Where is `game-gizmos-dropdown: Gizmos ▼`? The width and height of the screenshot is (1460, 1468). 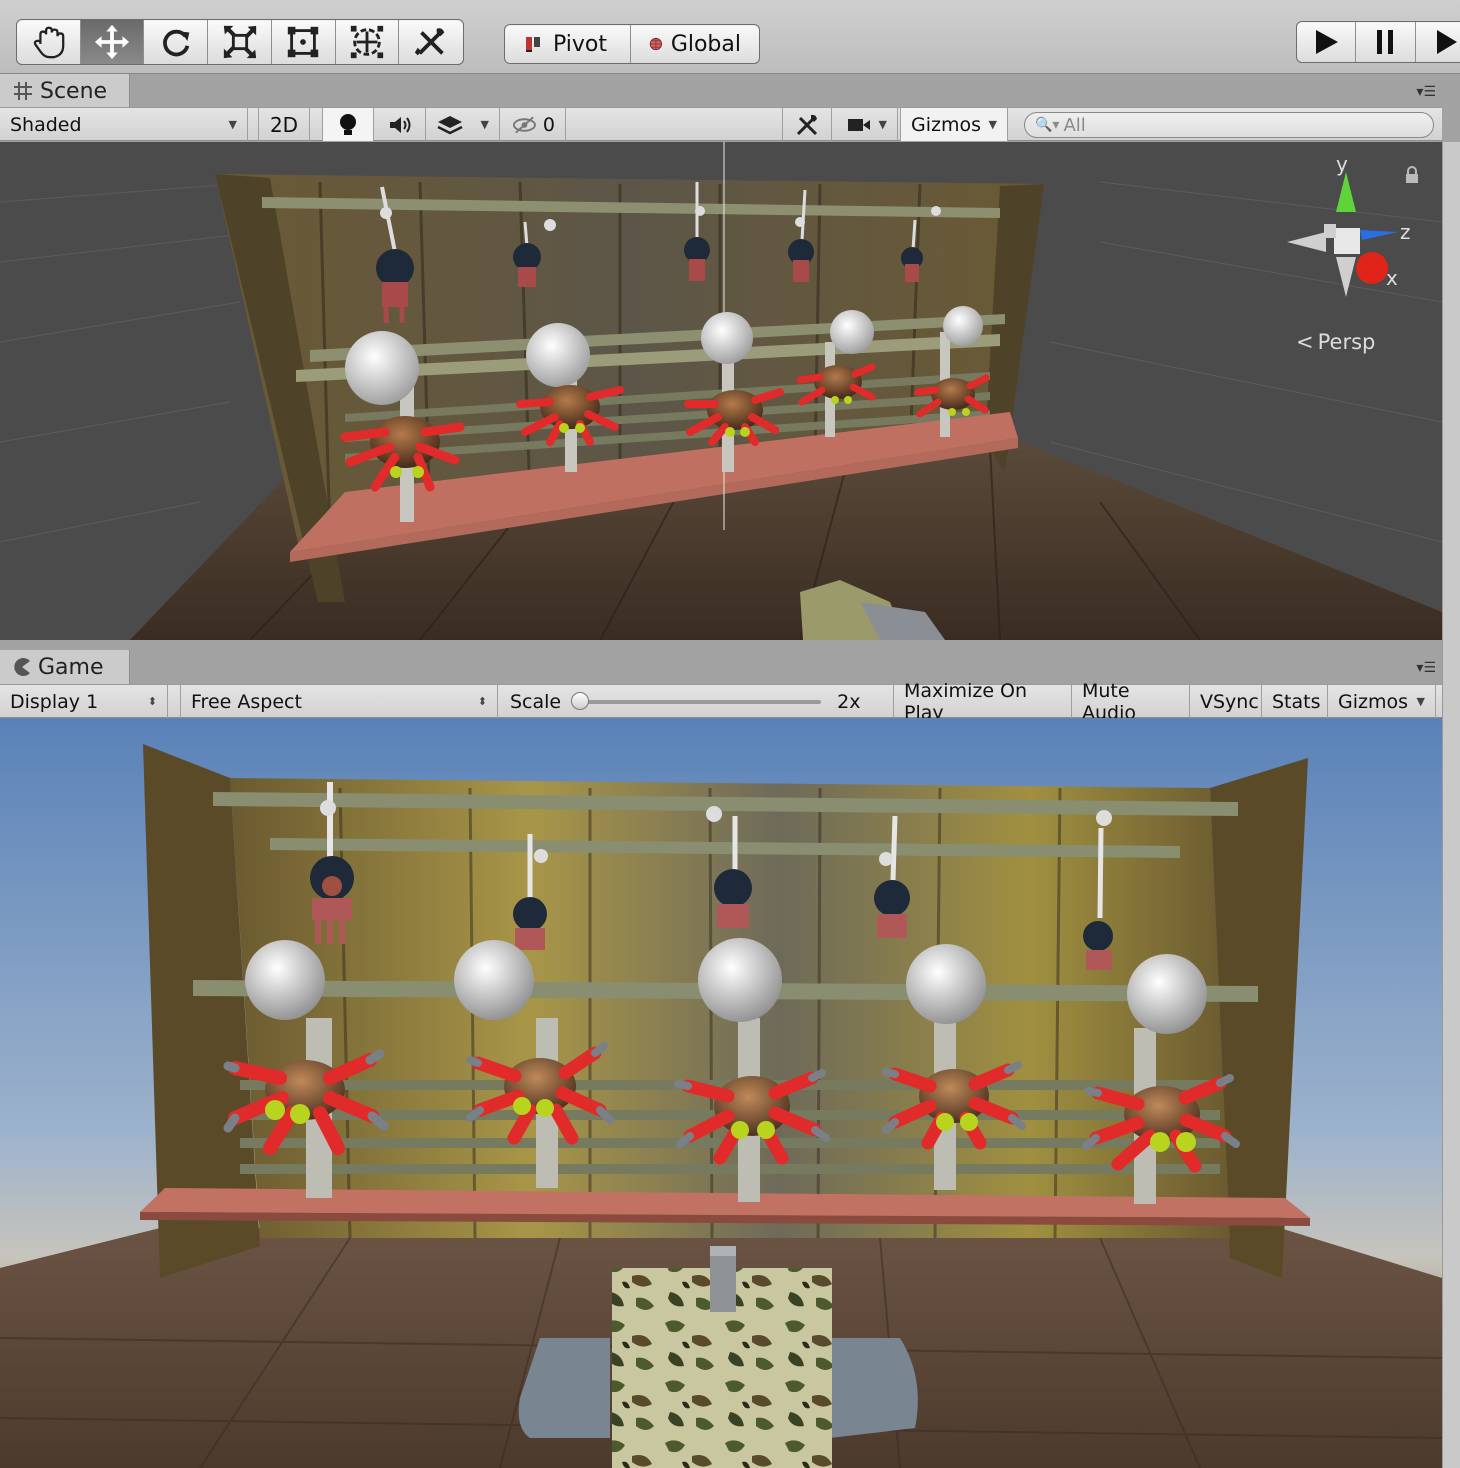
game-gizmos-dropdown: Gizmos ▼ is located at coordinates (1382, 701).